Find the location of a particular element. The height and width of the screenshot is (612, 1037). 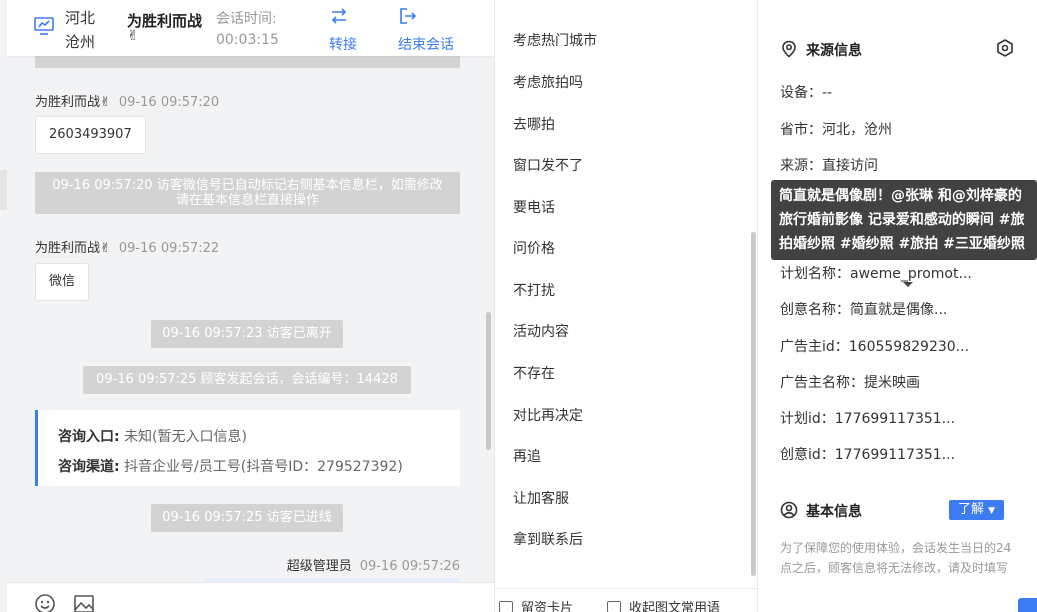

quick-reply-item: 拿到联系后 is located at coordinates (548, 539).